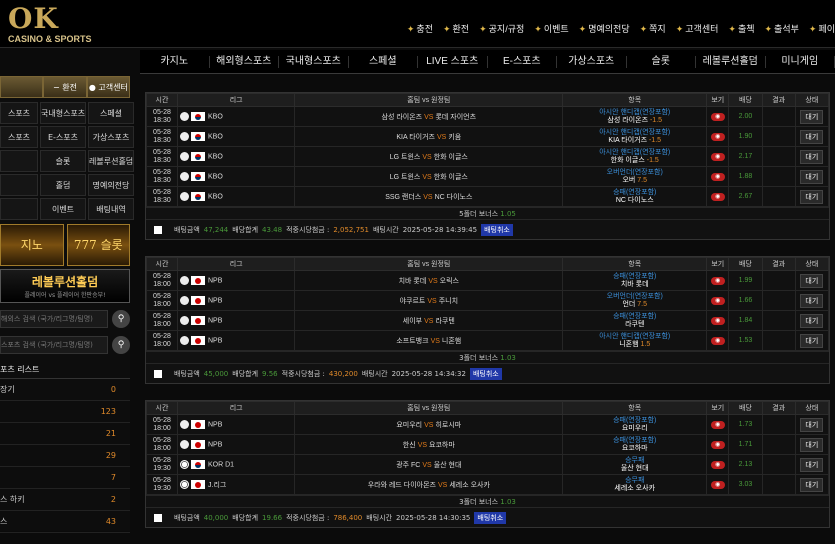 The width and height of the screenshot is (835, 544). Describe the element at coordinates (54, 345) in the screenshot. I see `search-domestic-input: 스포츠 검색 (국가/리그명/팀명)` at that location.